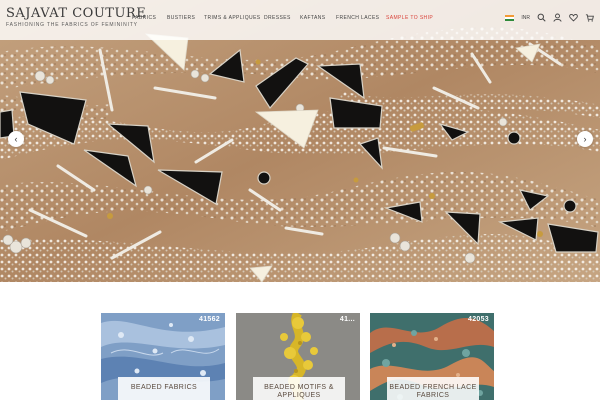 This screenshot has width=600, height=400. I want to click on category-card-beaded-french-lace: 42053 BEADED FRENCH LACE FABRICS, so click(432, 356).